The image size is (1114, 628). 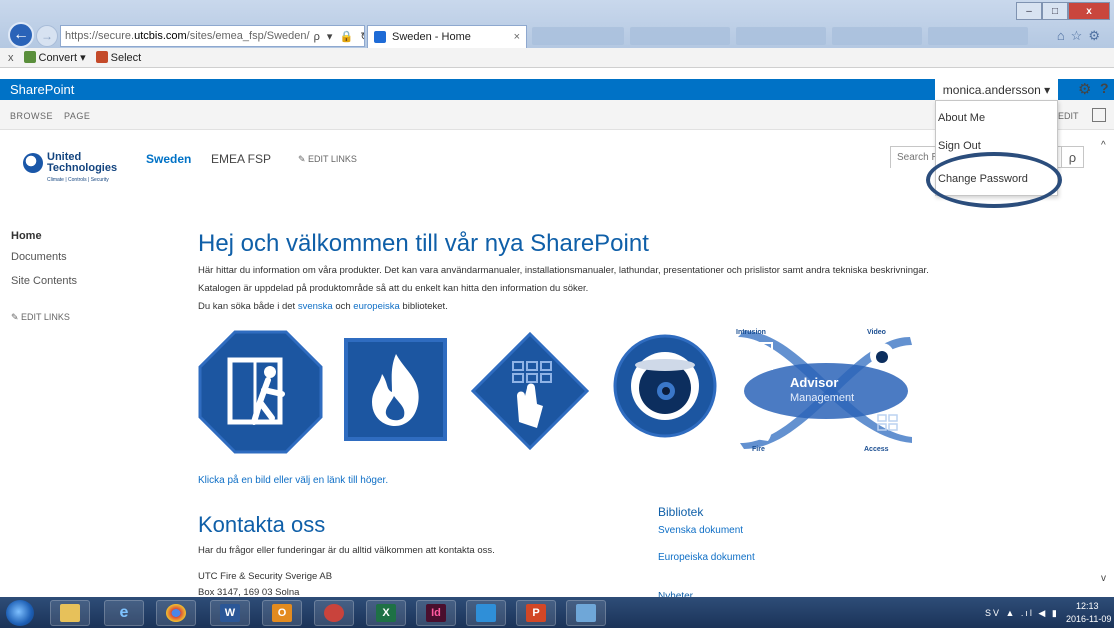 I want to click on address-icons: ρ ▾ 🔒 ↻, so click(x=337, y=36).